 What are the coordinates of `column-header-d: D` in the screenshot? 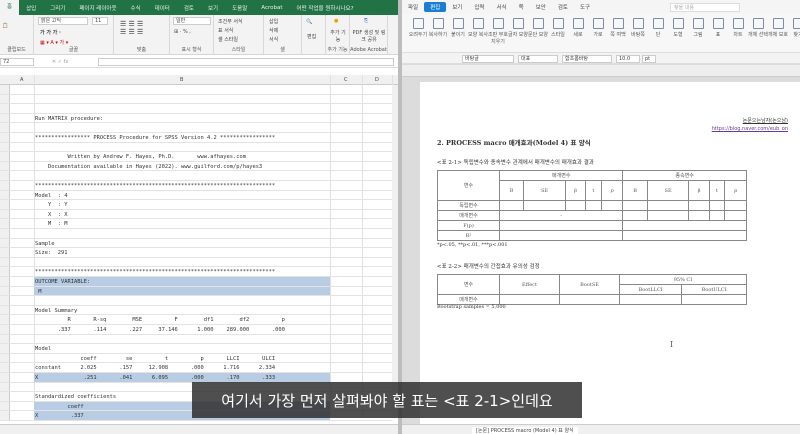 It's located at (377, 80).